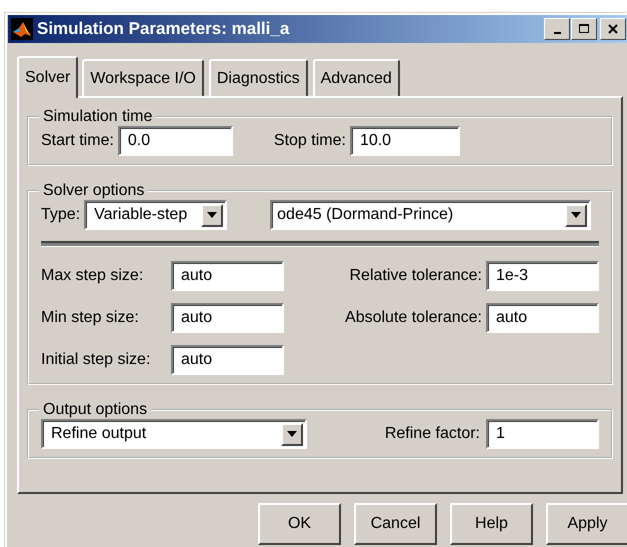  What do you see at coordinates (98, 117) in the screenshot?
I see `group-title: Simulation time` at bounding box center [98, 117].